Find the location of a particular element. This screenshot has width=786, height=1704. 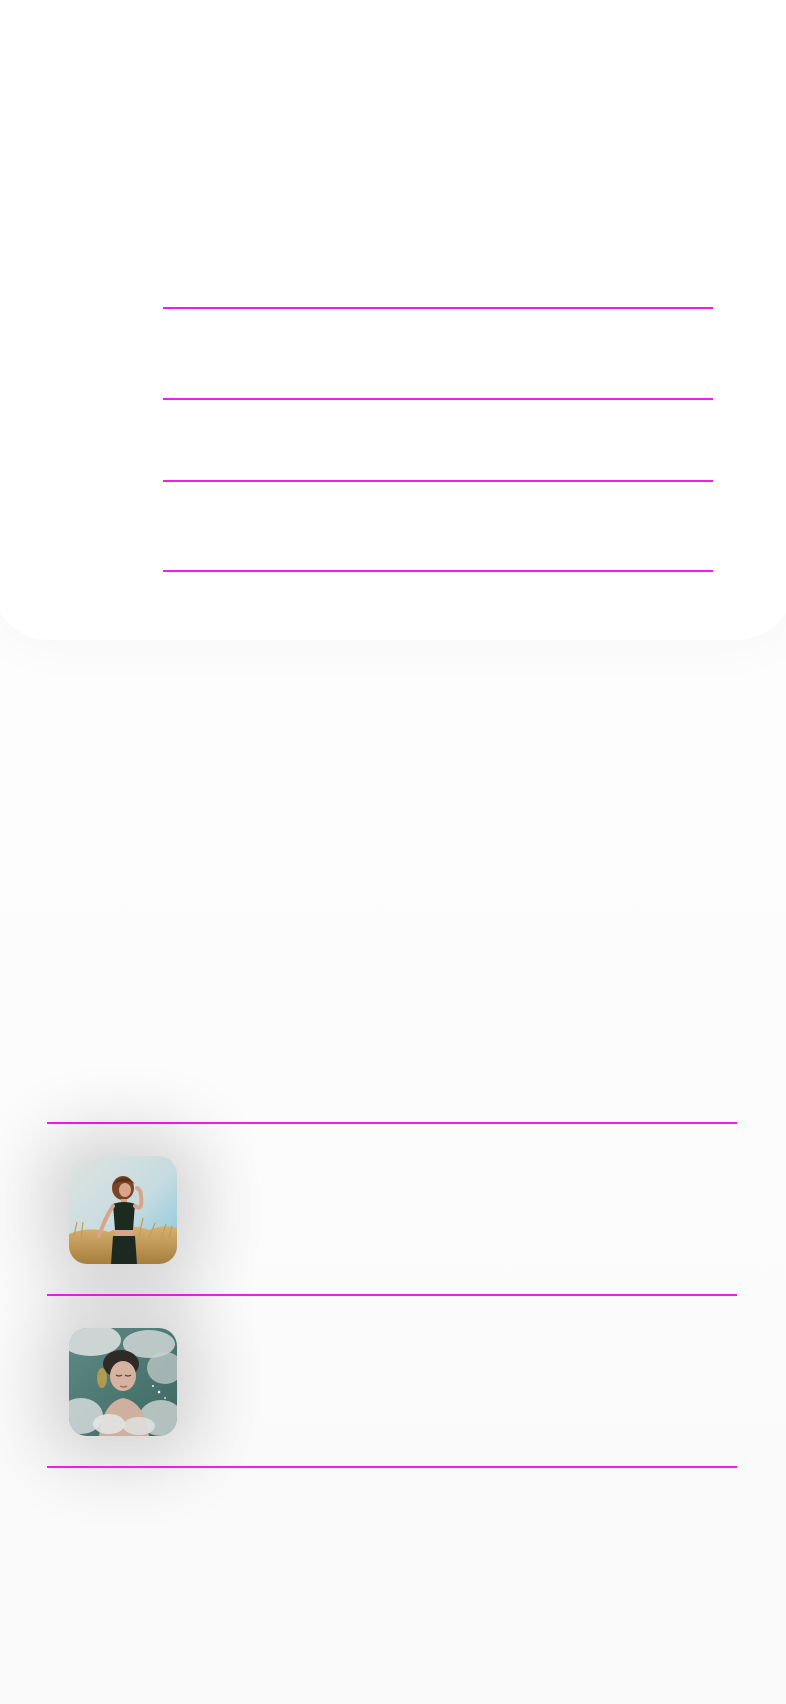

woman-in-field-photo is located at coordinates (123, 1210).